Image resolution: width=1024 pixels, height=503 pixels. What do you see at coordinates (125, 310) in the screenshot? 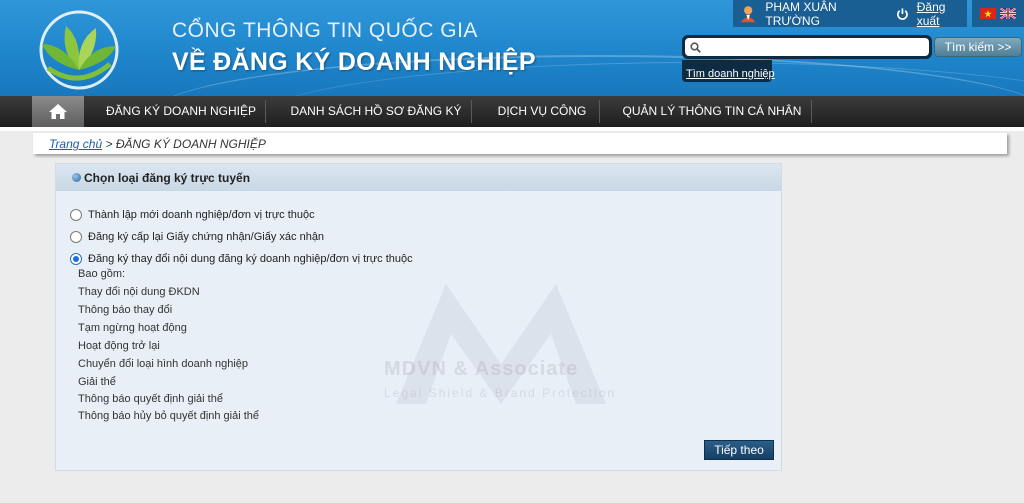
I see `include-item: Thông báo thay đổi` at bounding box center [125, 310].